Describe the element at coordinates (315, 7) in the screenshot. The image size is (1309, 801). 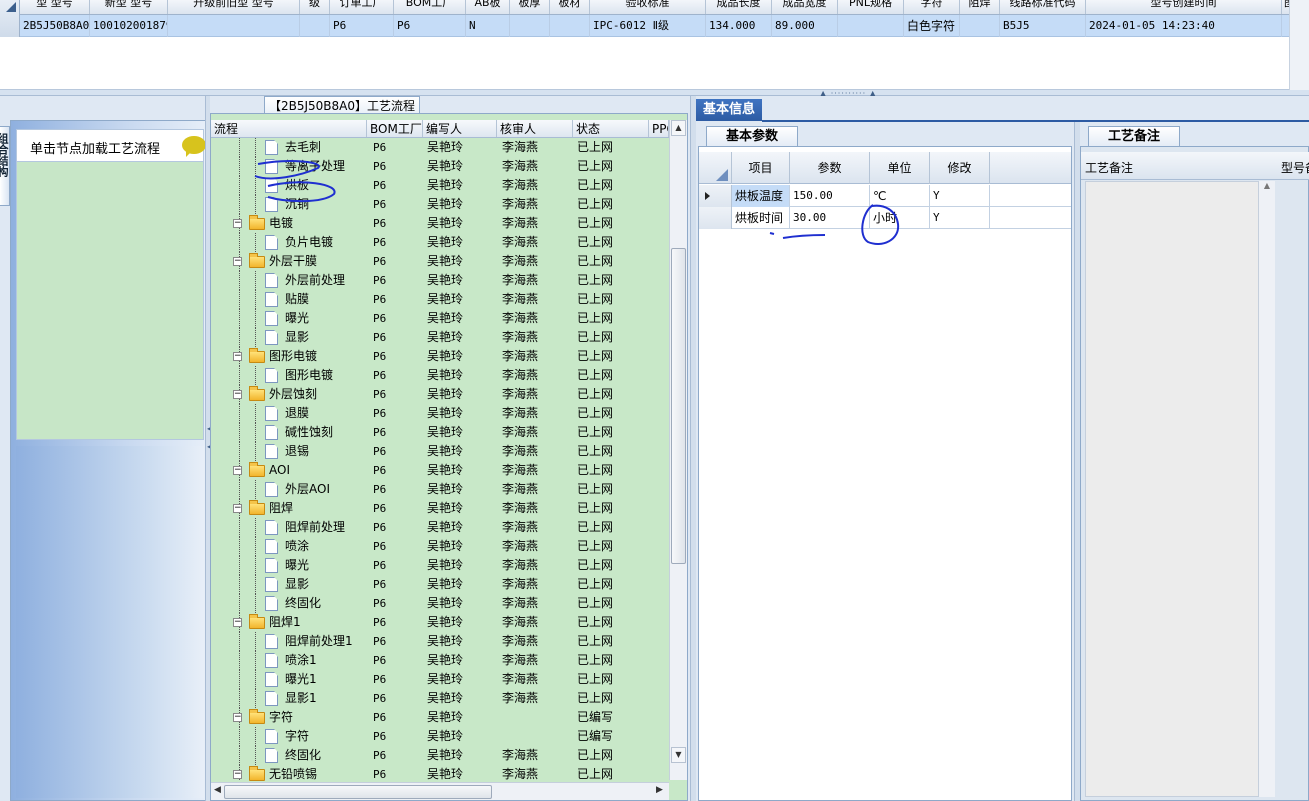
I see `col-level: 级` at that location.